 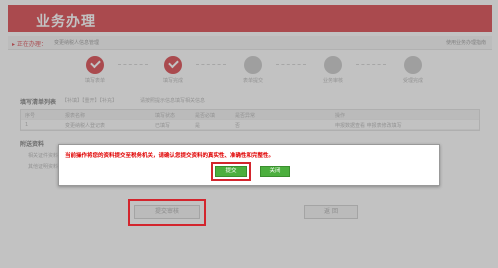 What do you see at coordinates (167, 212) in the screenshot?
I see `highlight-box` at bounding box center [167, 212].